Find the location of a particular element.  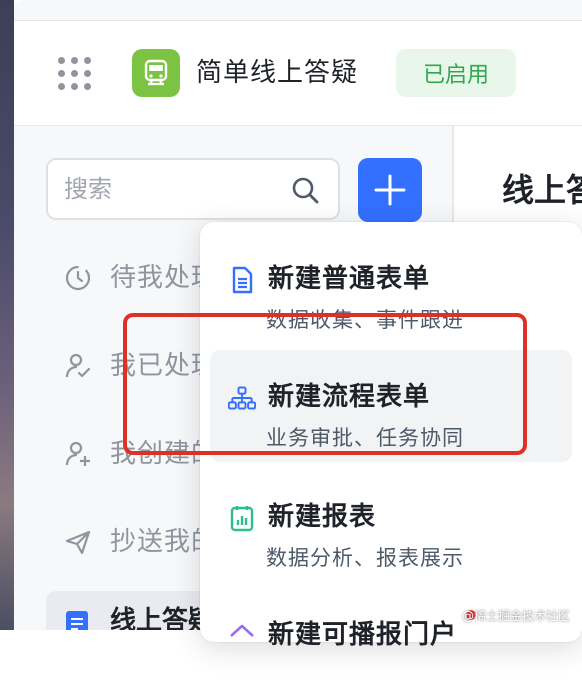

menu-item-title: 新建可播报门户 is located at coordinates (363, 635).